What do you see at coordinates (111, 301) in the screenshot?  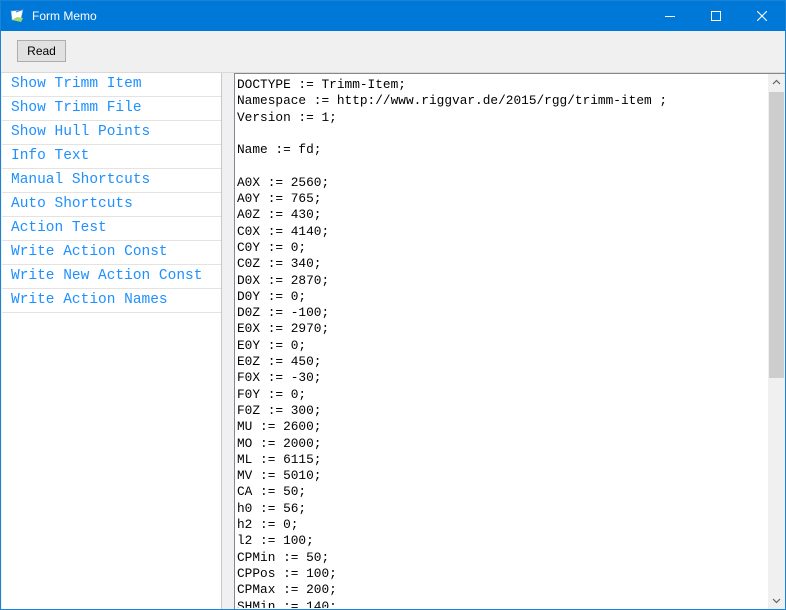 I see `list-item-write-action-names: Write Action Names` at bounding box center [111, 301].